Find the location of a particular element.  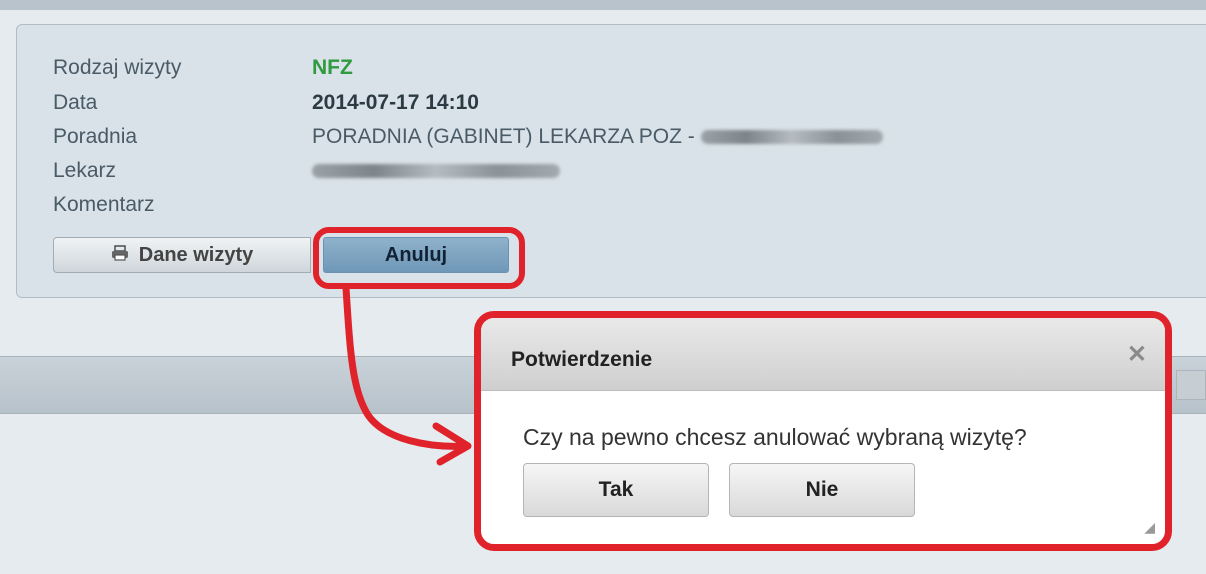

nie-button: Nie is located at coordinates (822, 490).